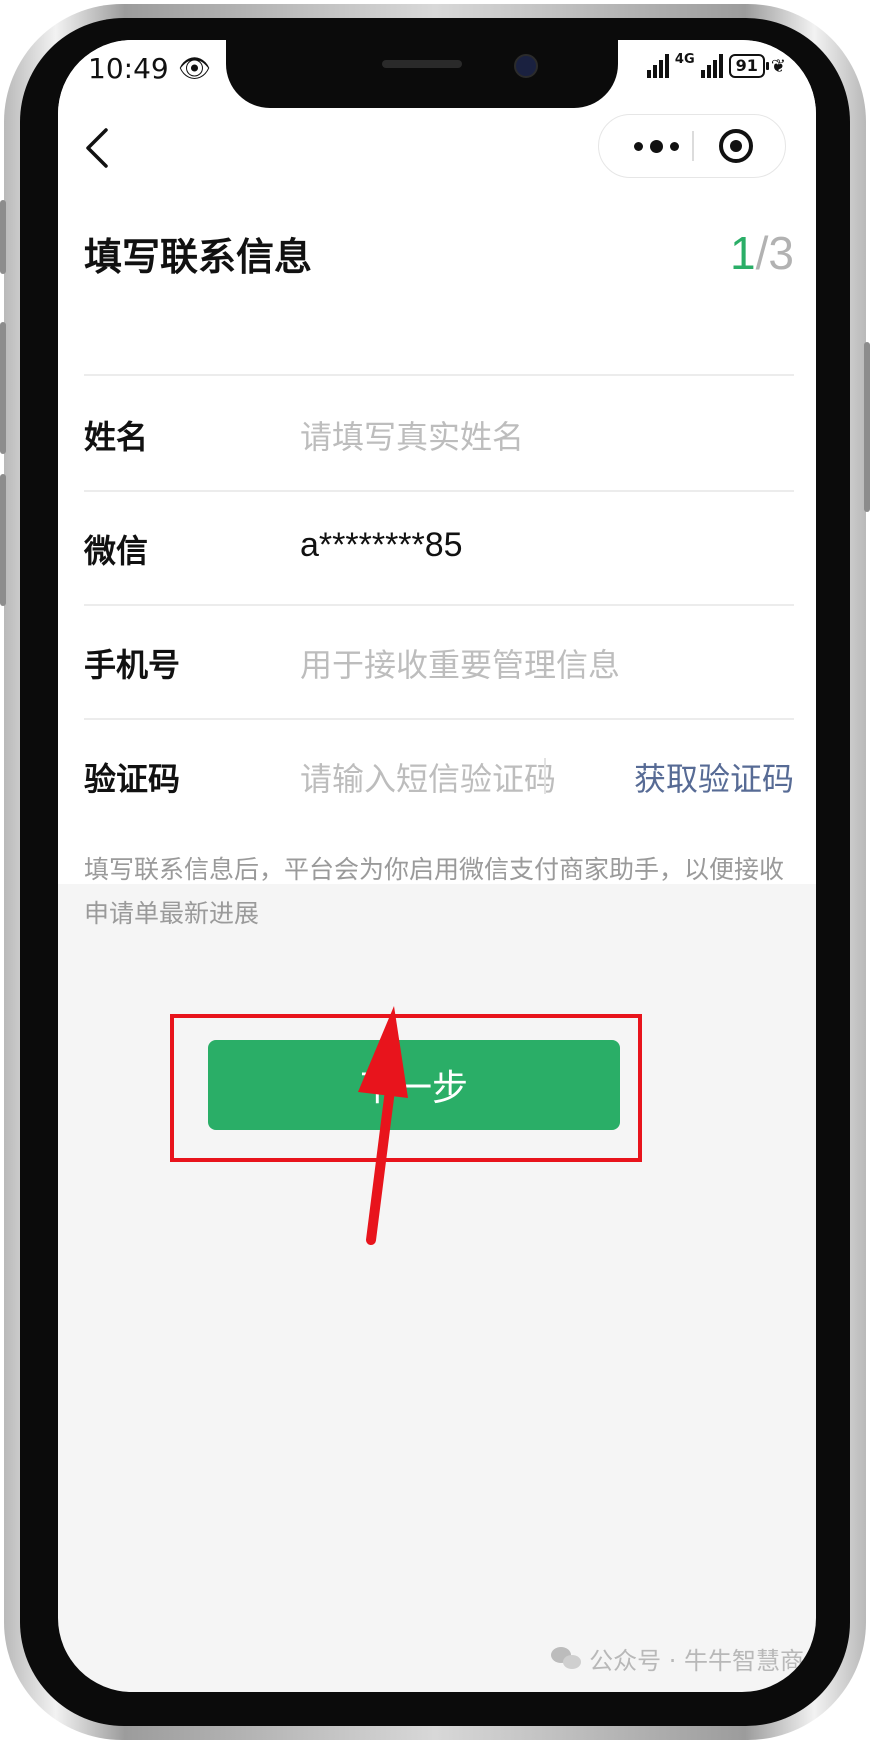  I want to click on watermark-text: 公众号 · 牛牛智慧商, so click(696, 1661).